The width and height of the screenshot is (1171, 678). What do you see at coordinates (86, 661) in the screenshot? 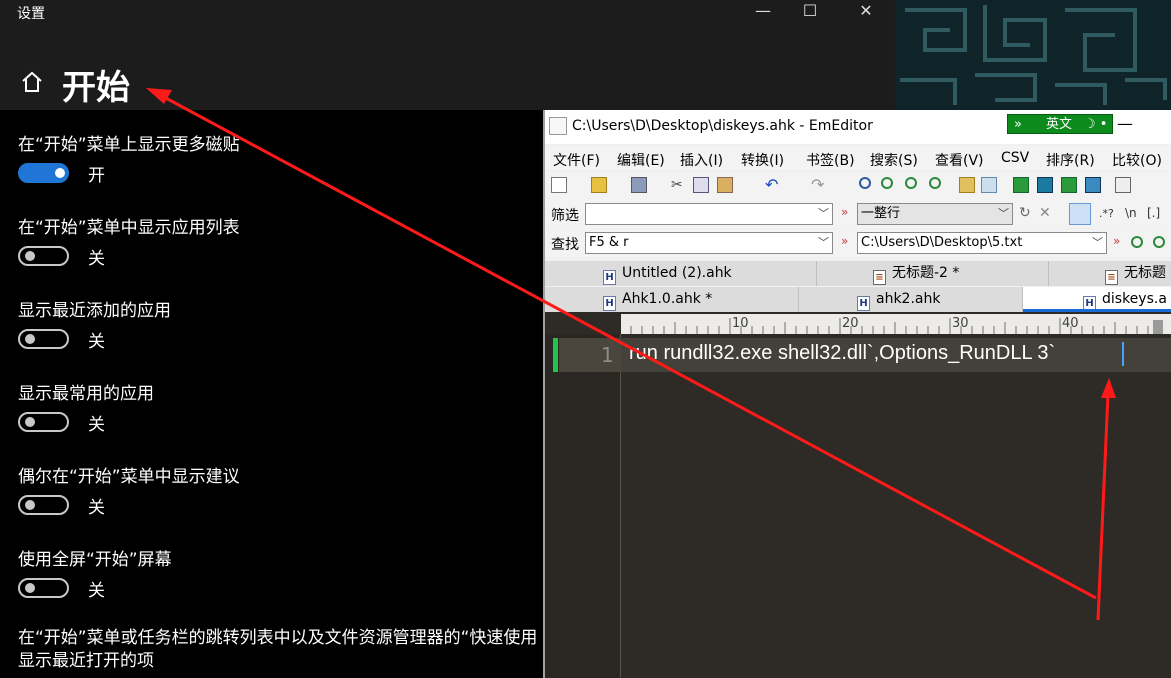
I see `setting-label-line2: 显示最近打开的项` at bounding box center [86, 661].